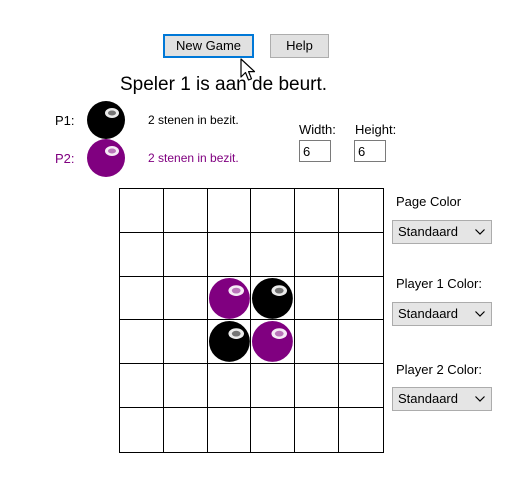 The width and height of the screenshot is (508, 480). I want to click on page-color-select: Standaard, so click(442, 232).